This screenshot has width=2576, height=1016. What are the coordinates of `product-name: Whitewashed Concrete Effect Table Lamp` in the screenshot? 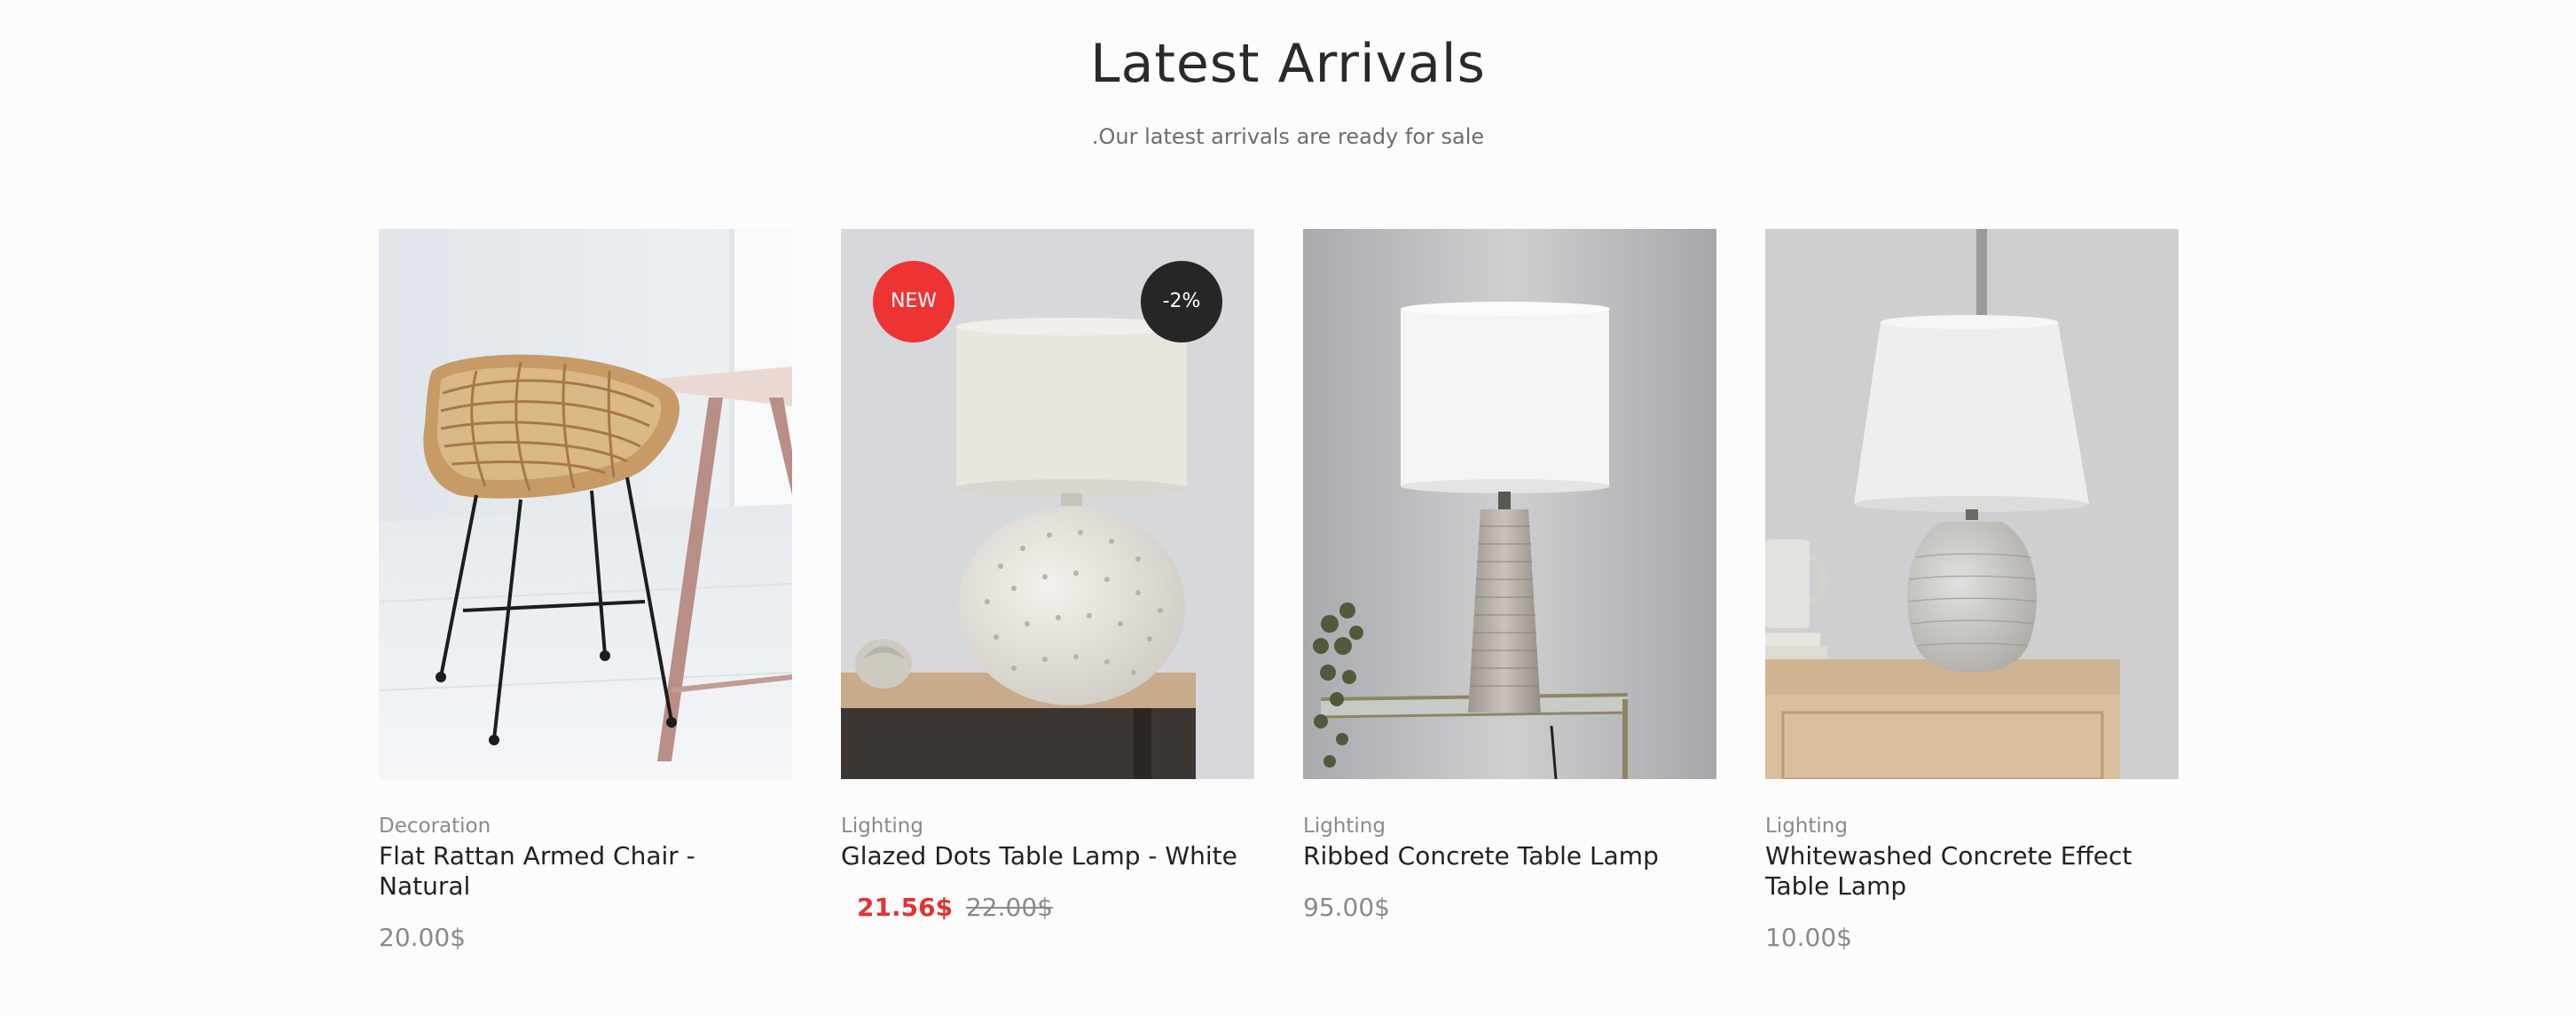 It's located at (1972, 871).